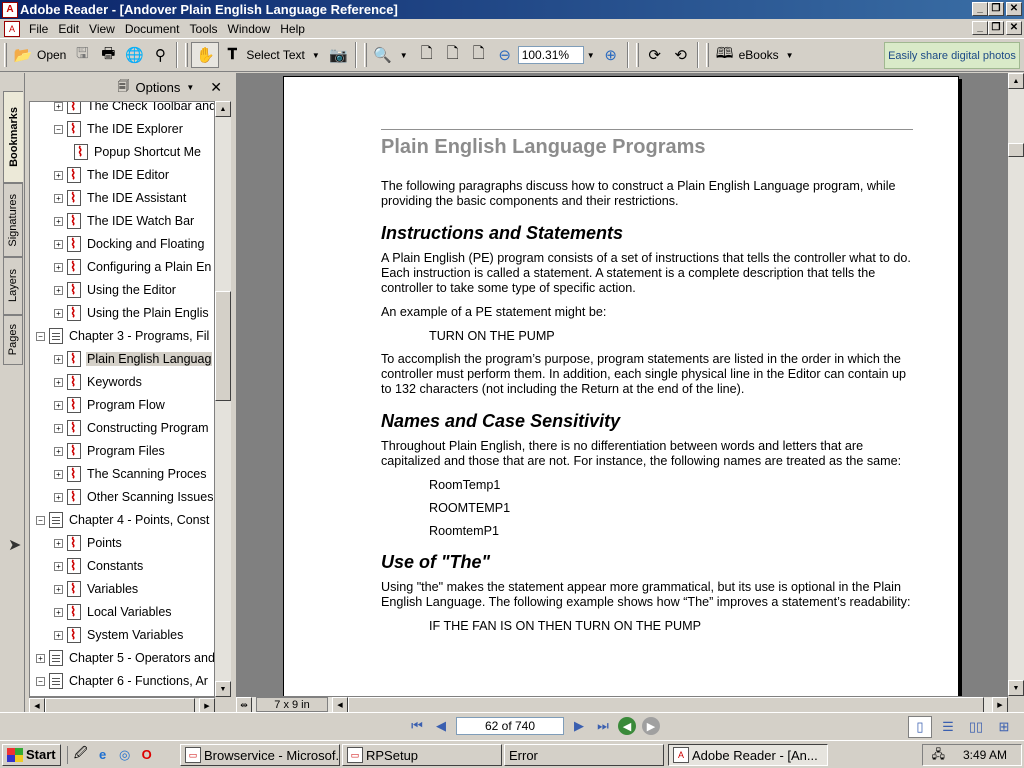  Describe the element at coordinates (292, 29) in the screenshot. I see `menu-help: Help` at that location.